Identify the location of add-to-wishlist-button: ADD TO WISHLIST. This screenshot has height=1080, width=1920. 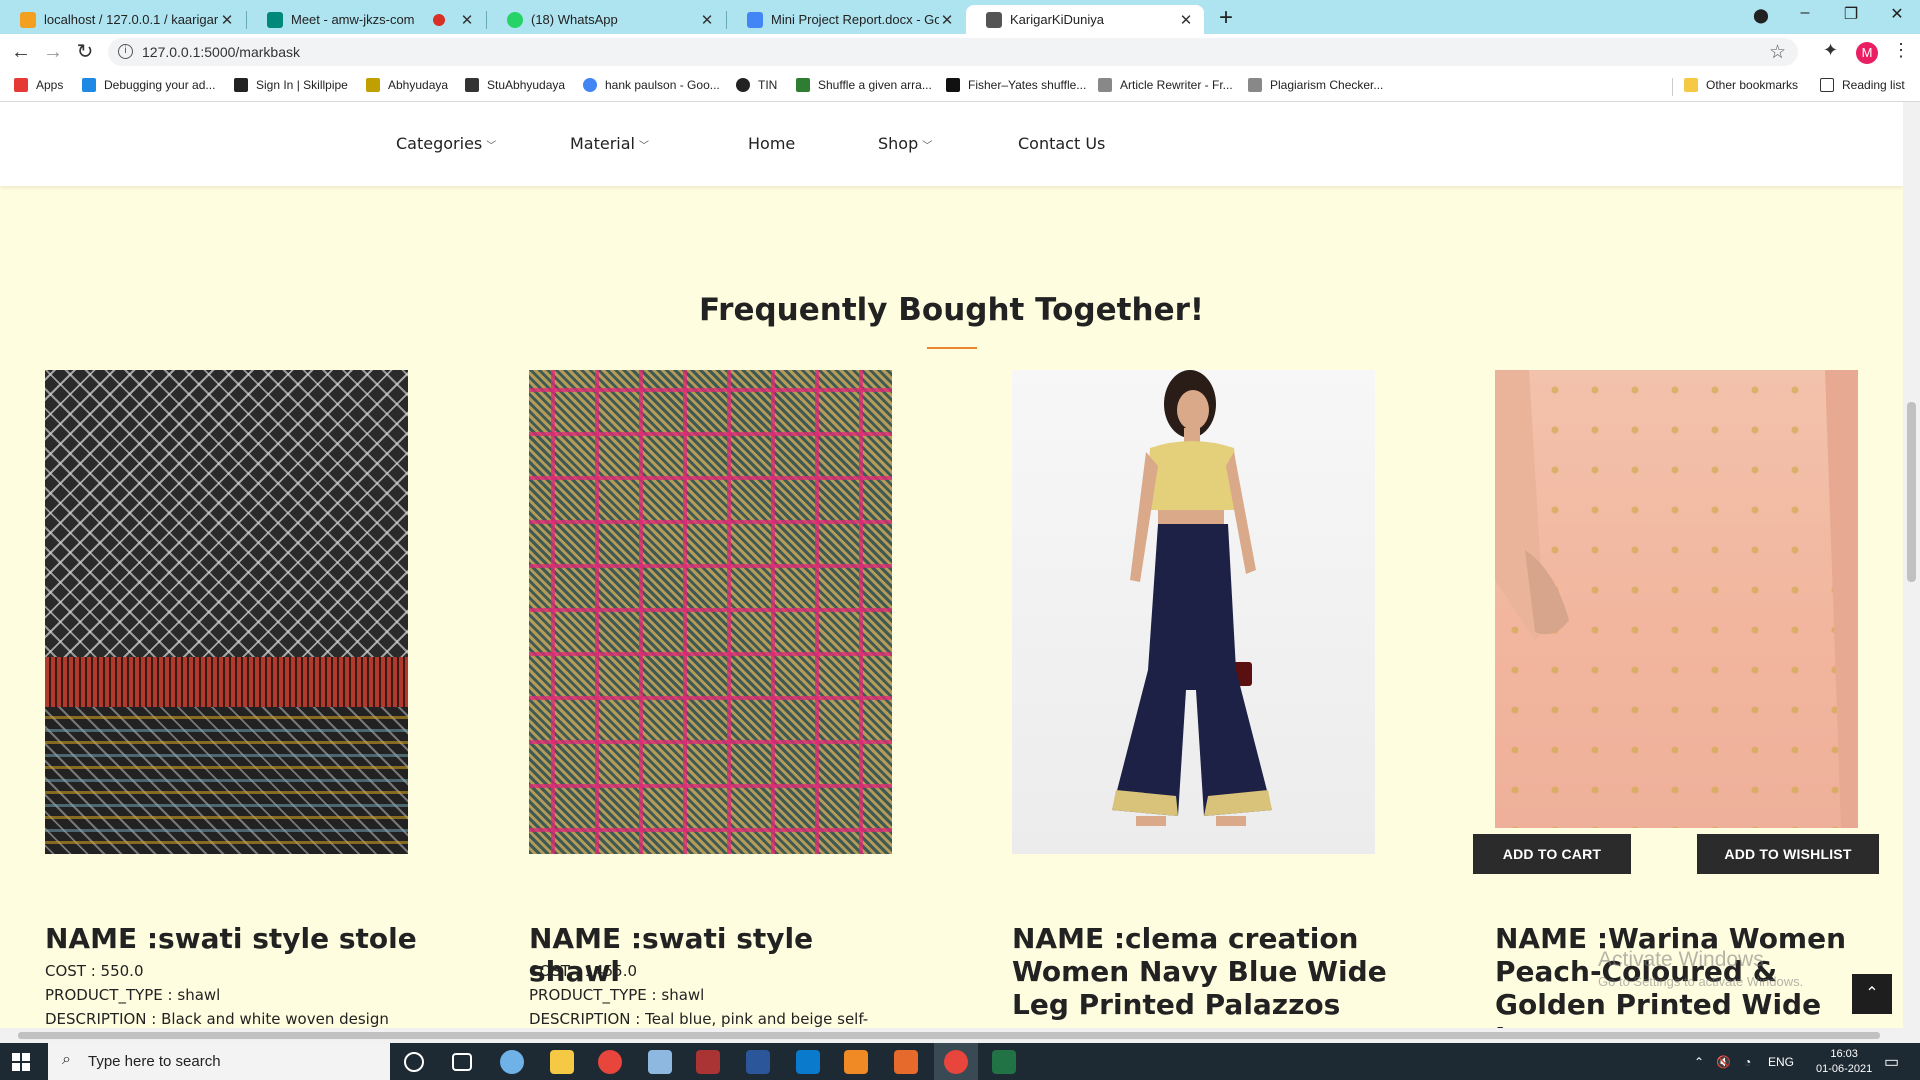
(1788, 854).